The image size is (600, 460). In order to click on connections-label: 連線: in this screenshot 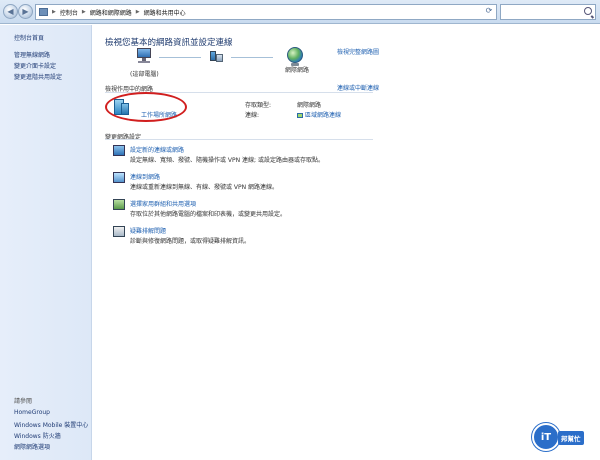, I will do `click(252, 115)`.